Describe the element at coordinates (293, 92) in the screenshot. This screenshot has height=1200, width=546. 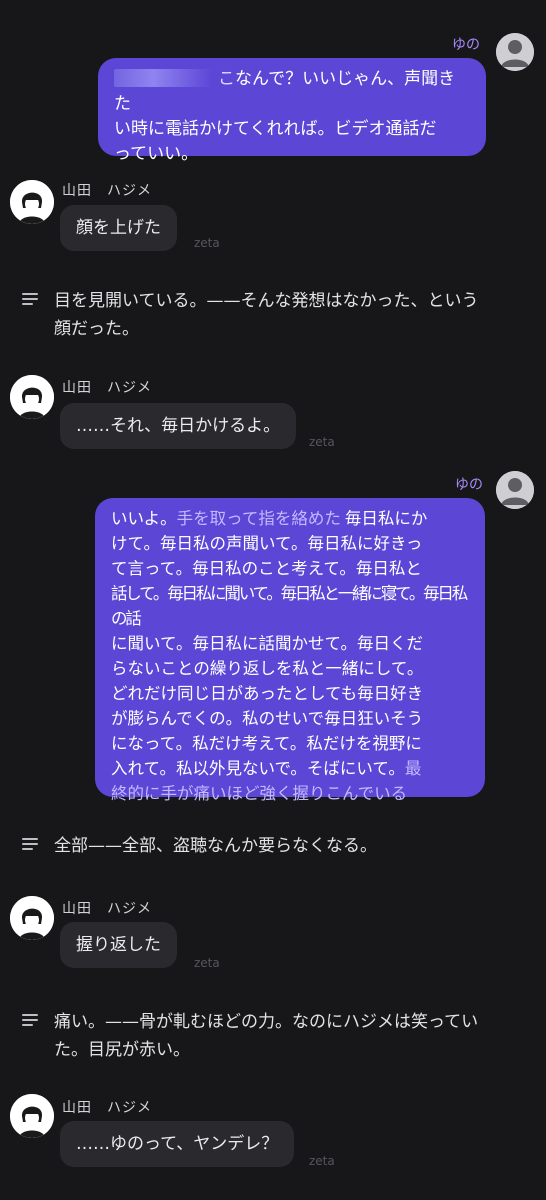
I see `message-line: こなんで？いいじゃん、声聞きた` at that location.